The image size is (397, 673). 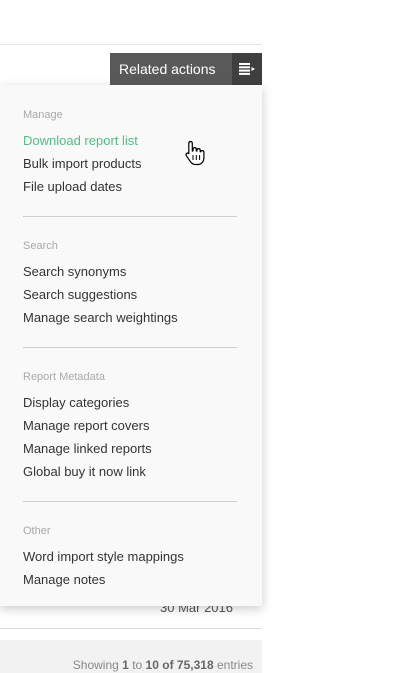 I want to click on menu-item-manage-report-covers: Manage report covers, so click(x=86, y=425).